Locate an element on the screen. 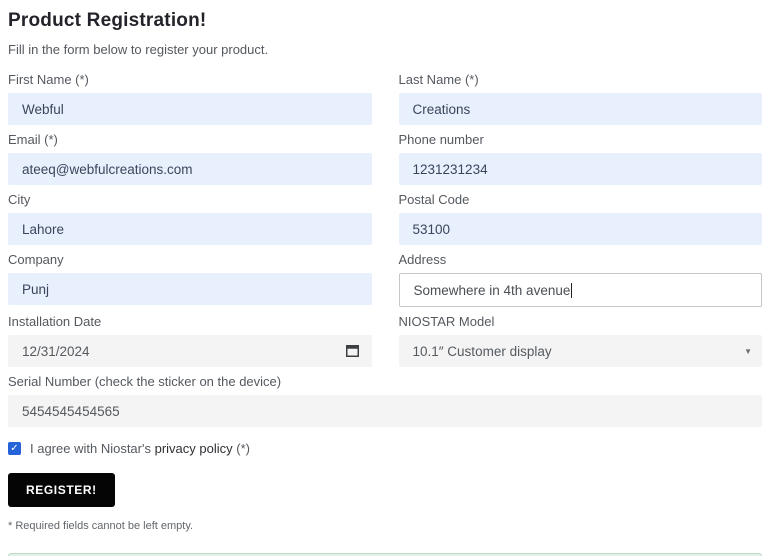 The height and width of the screenshot is (556, 768). field-city: City Lahore is located at coordinates (190, 218).